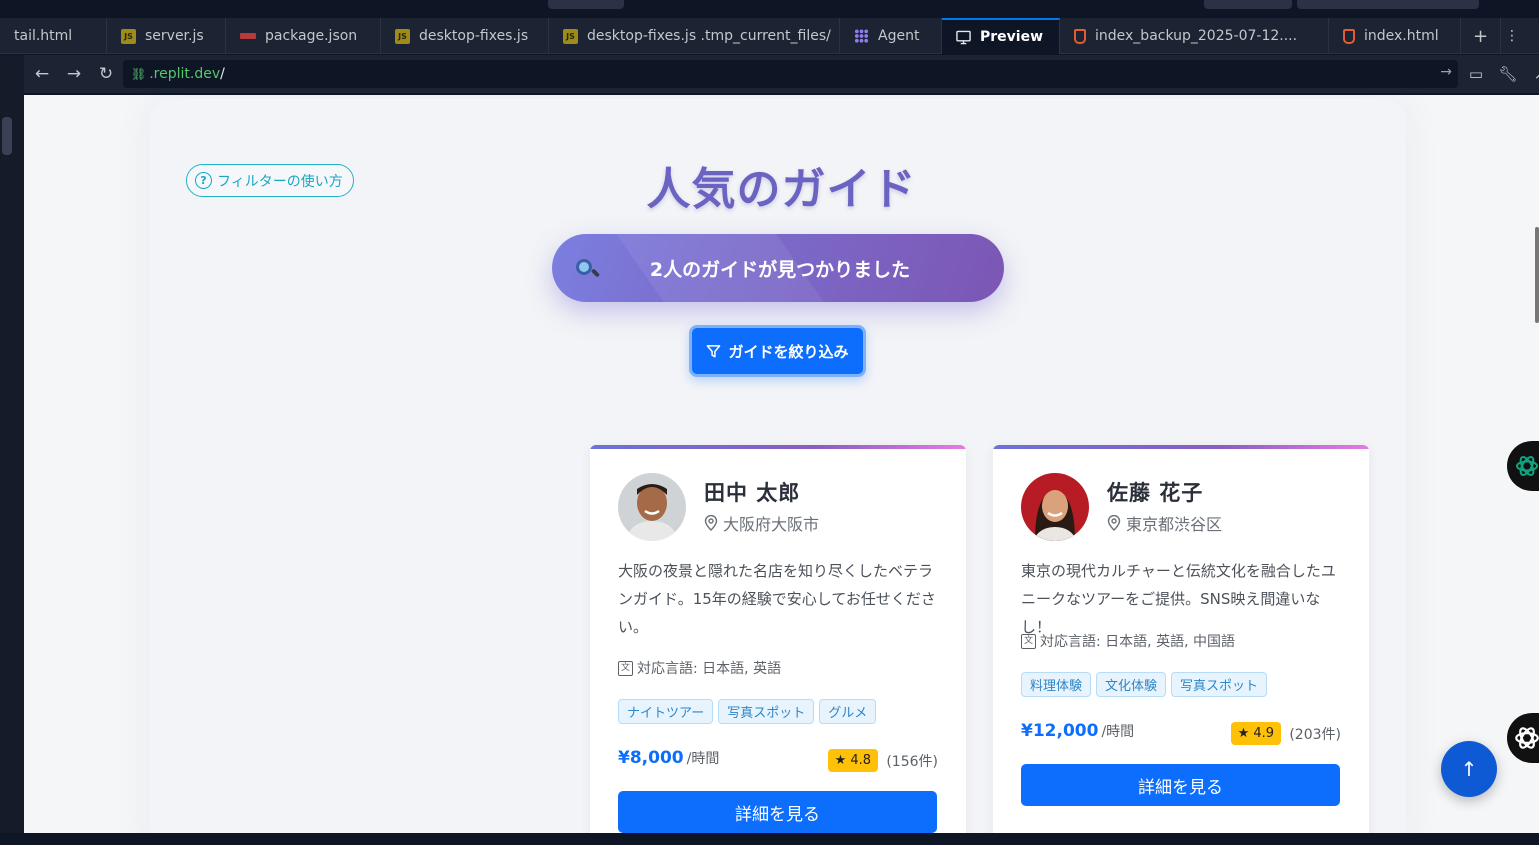 This screenshot has height=845, width=1539. I want to click on guide-name: 田中 太郎, so click(752, 493).